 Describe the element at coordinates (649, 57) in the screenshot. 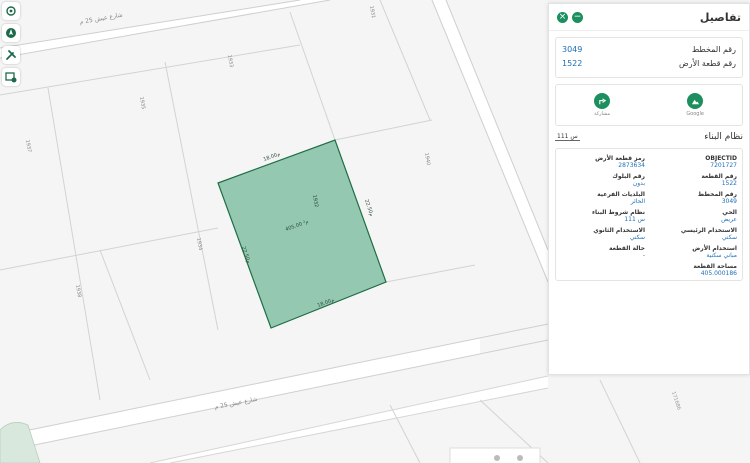

I see `plan-info-box: رقم المخطط 3049 رقم قطعة الأرض 1522` at that location.